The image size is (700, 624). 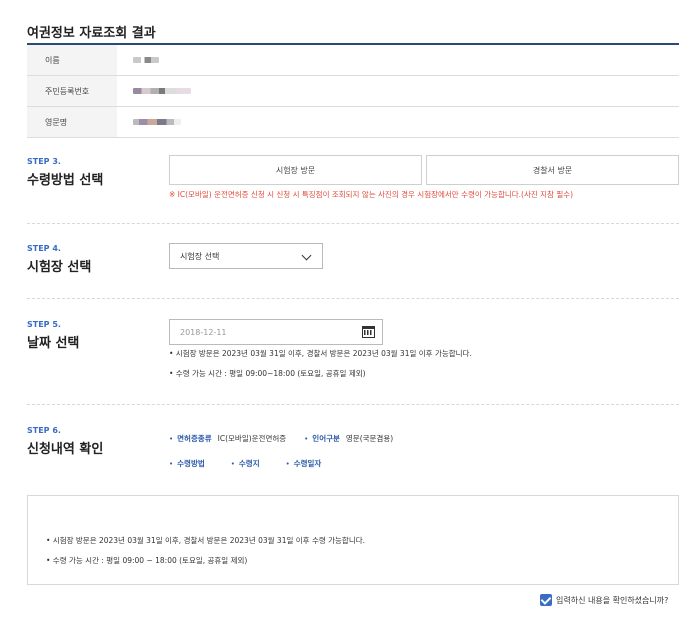 I want to click on step5-number: STEP 5., so click(x=44, y=324).